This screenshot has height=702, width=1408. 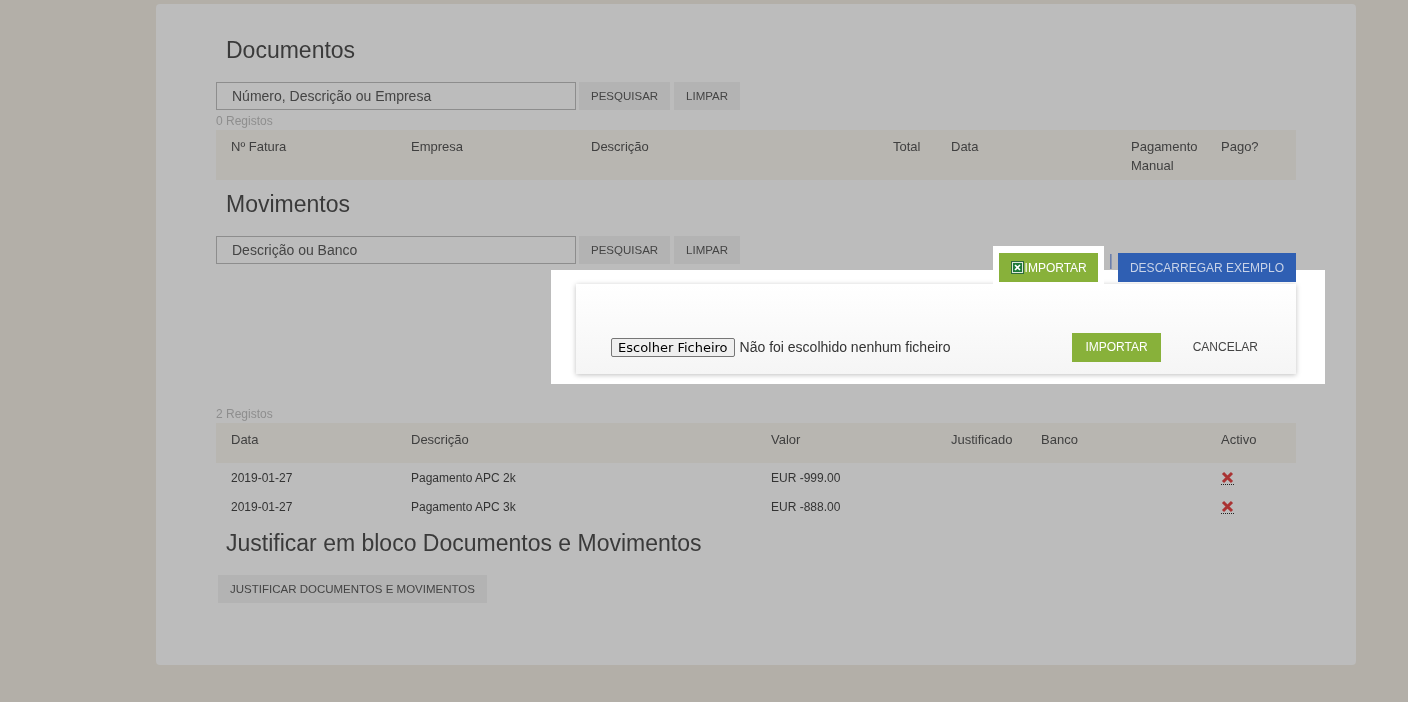 I want to click on column-header: Pagamento Manual, so click(x=1165, y=156).